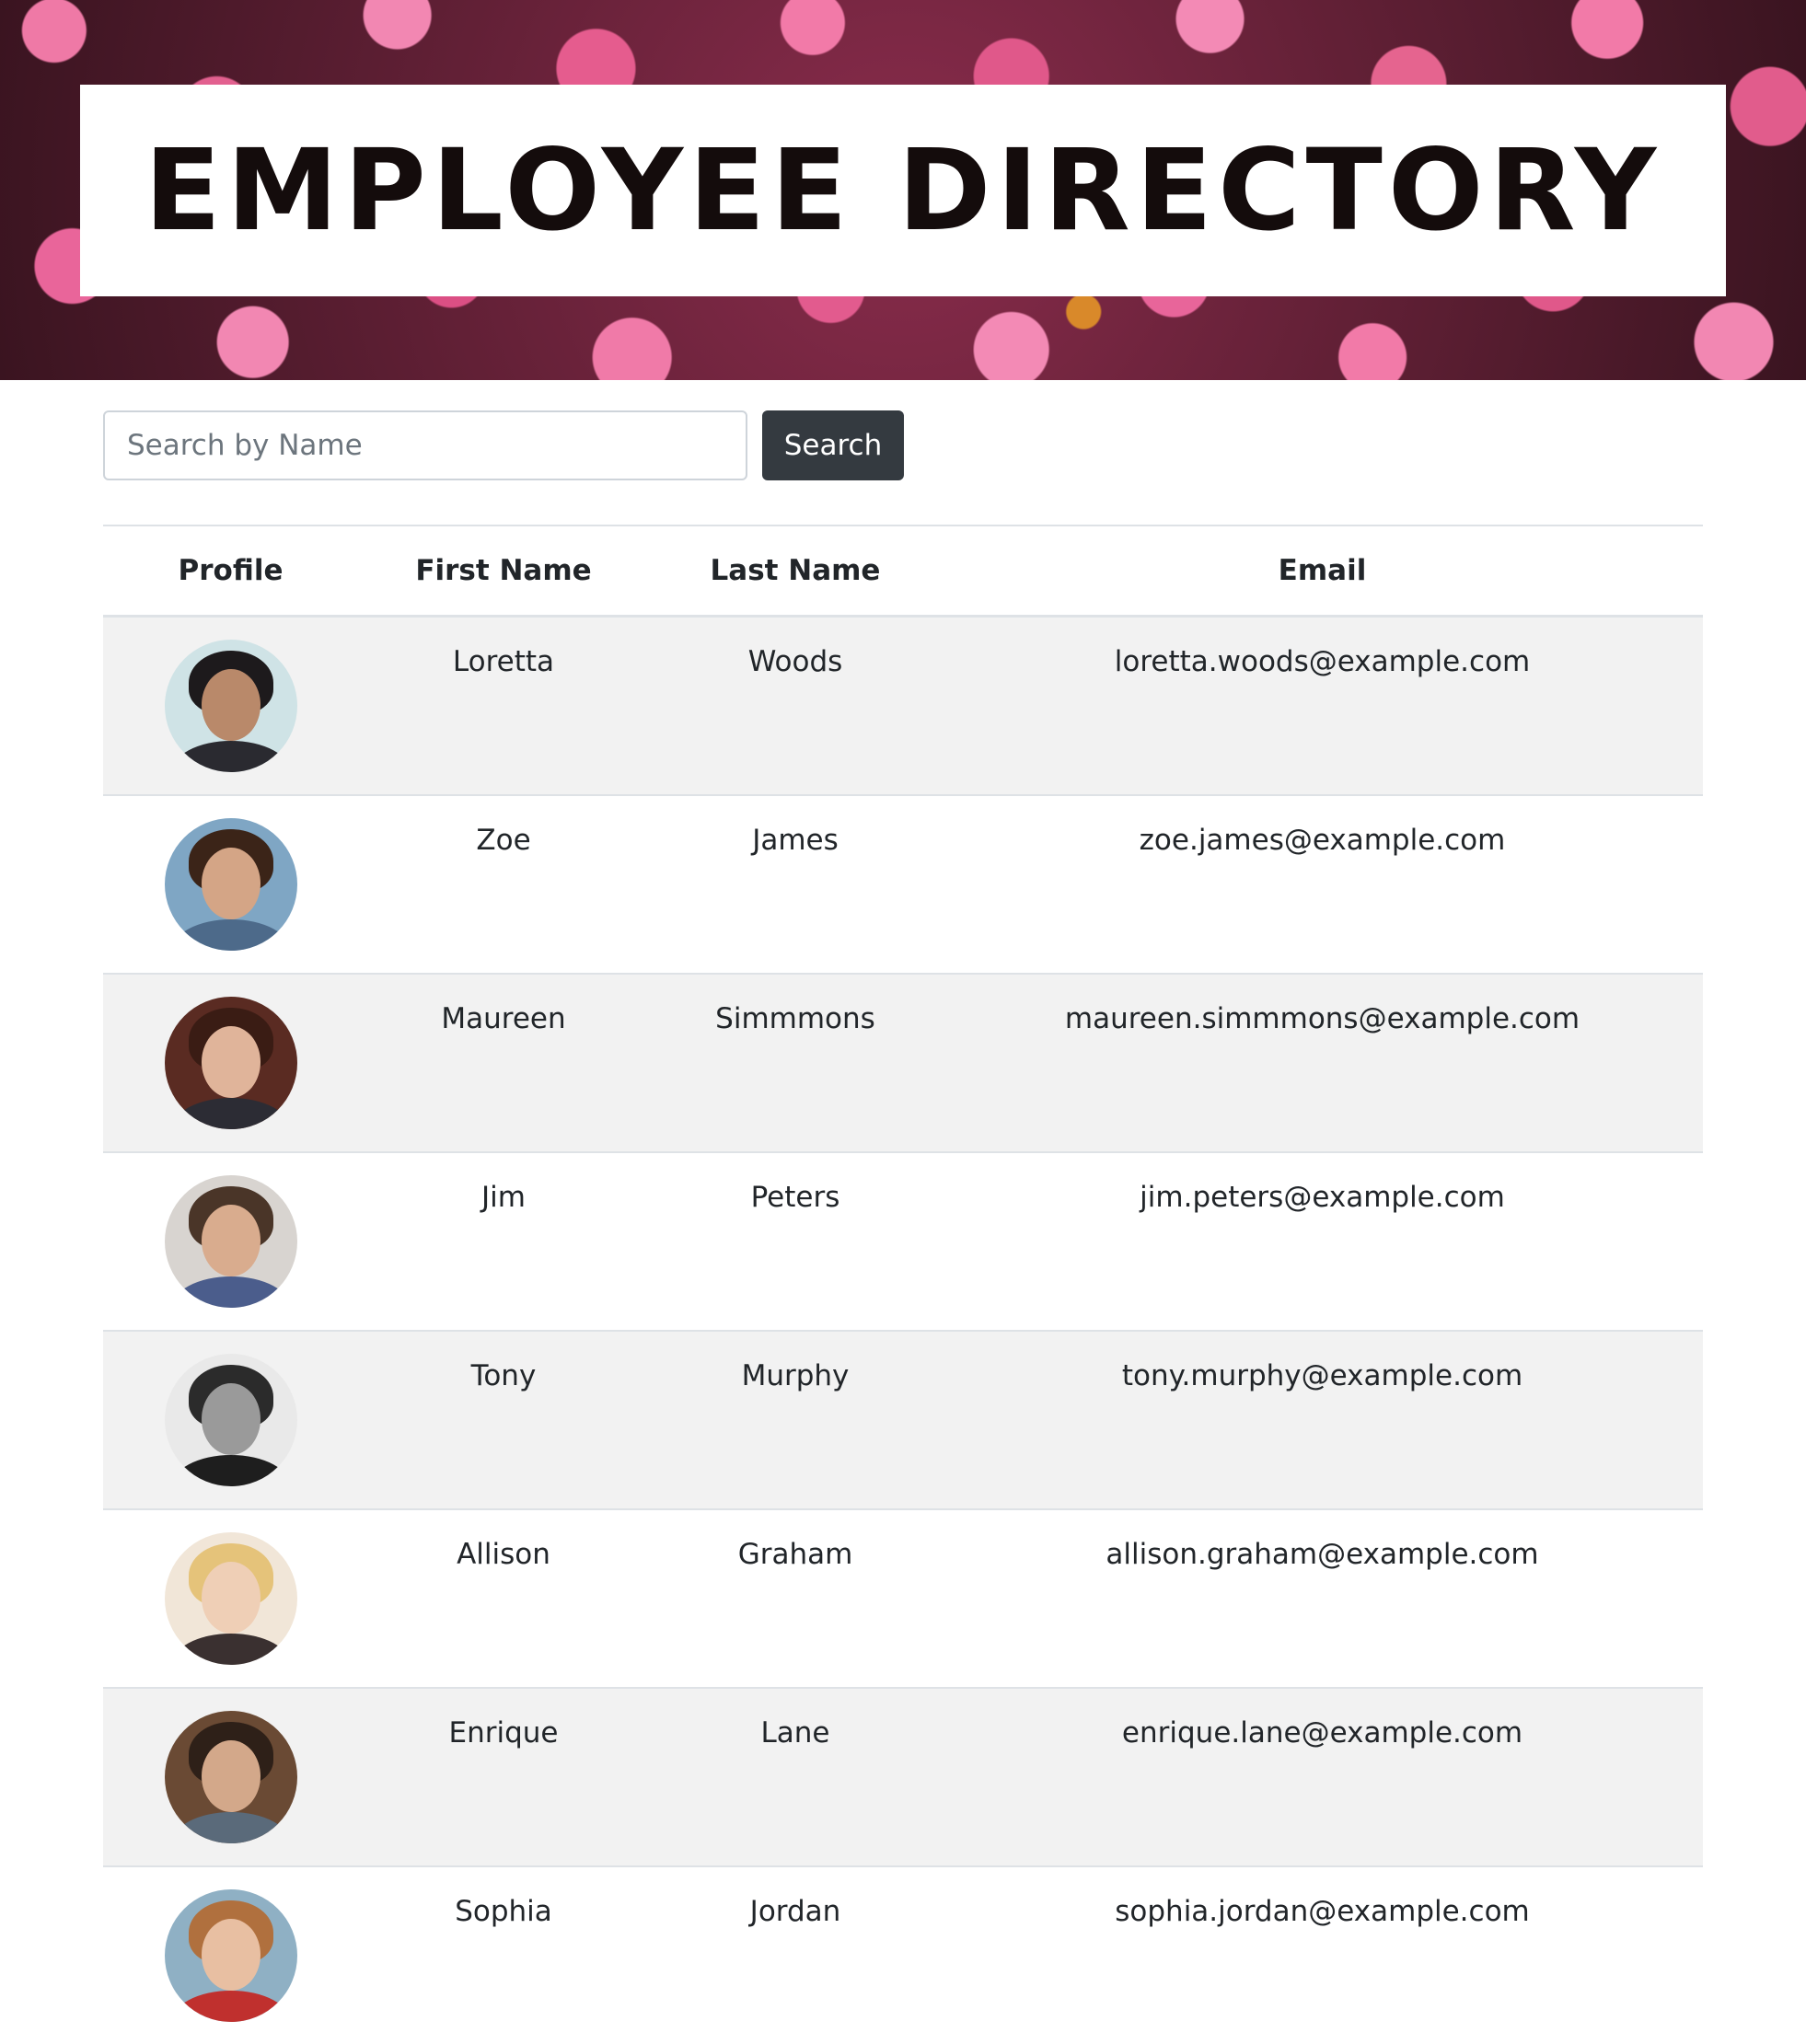 This screenshot has height=2044, width=1806. What do you see at coordinates (425, 445) in the screenshot?
I see `search-input` at bounding box center [425, 445].